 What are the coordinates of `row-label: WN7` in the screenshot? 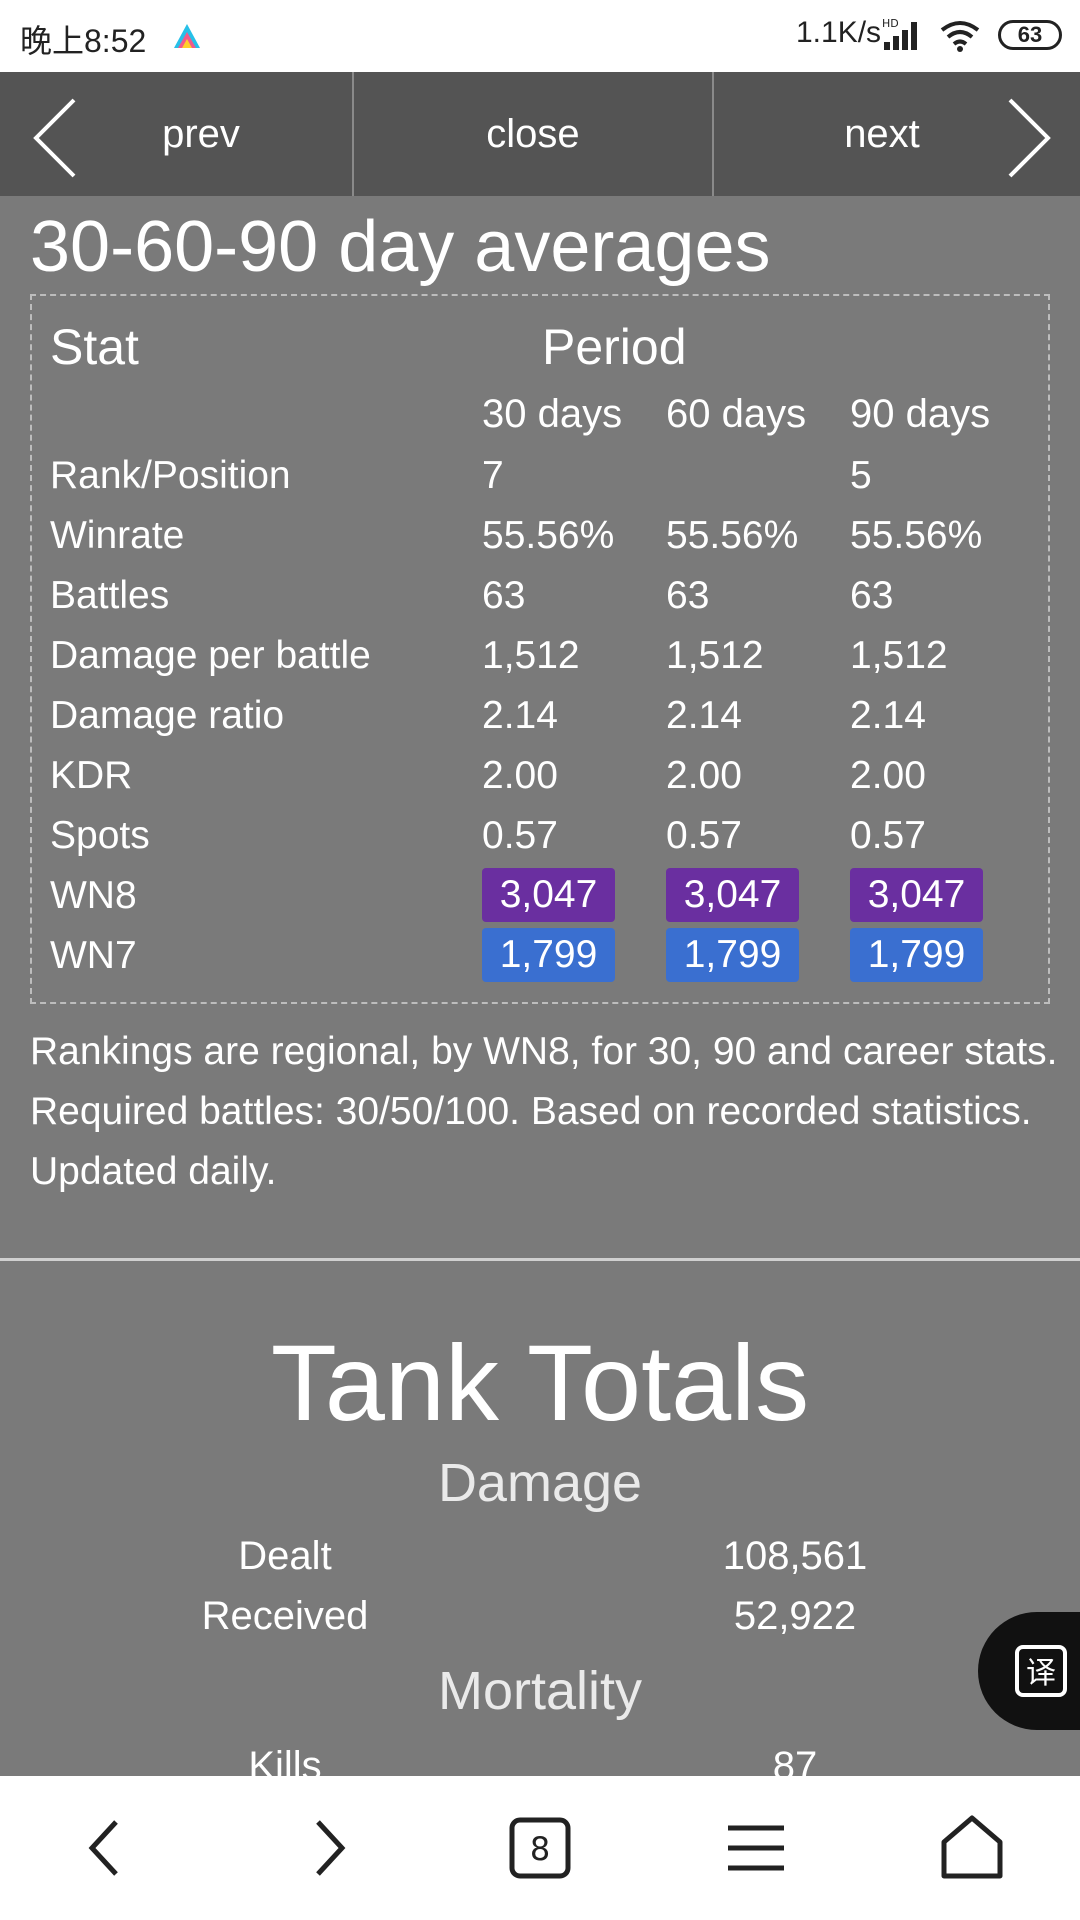 It's located at (93, 955).